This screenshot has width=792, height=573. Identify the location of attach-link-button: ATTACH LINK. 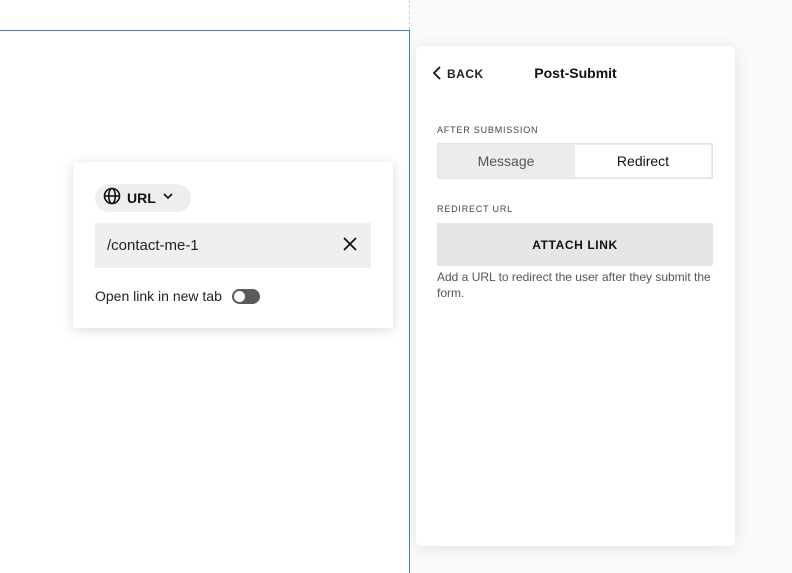
(575, 244).